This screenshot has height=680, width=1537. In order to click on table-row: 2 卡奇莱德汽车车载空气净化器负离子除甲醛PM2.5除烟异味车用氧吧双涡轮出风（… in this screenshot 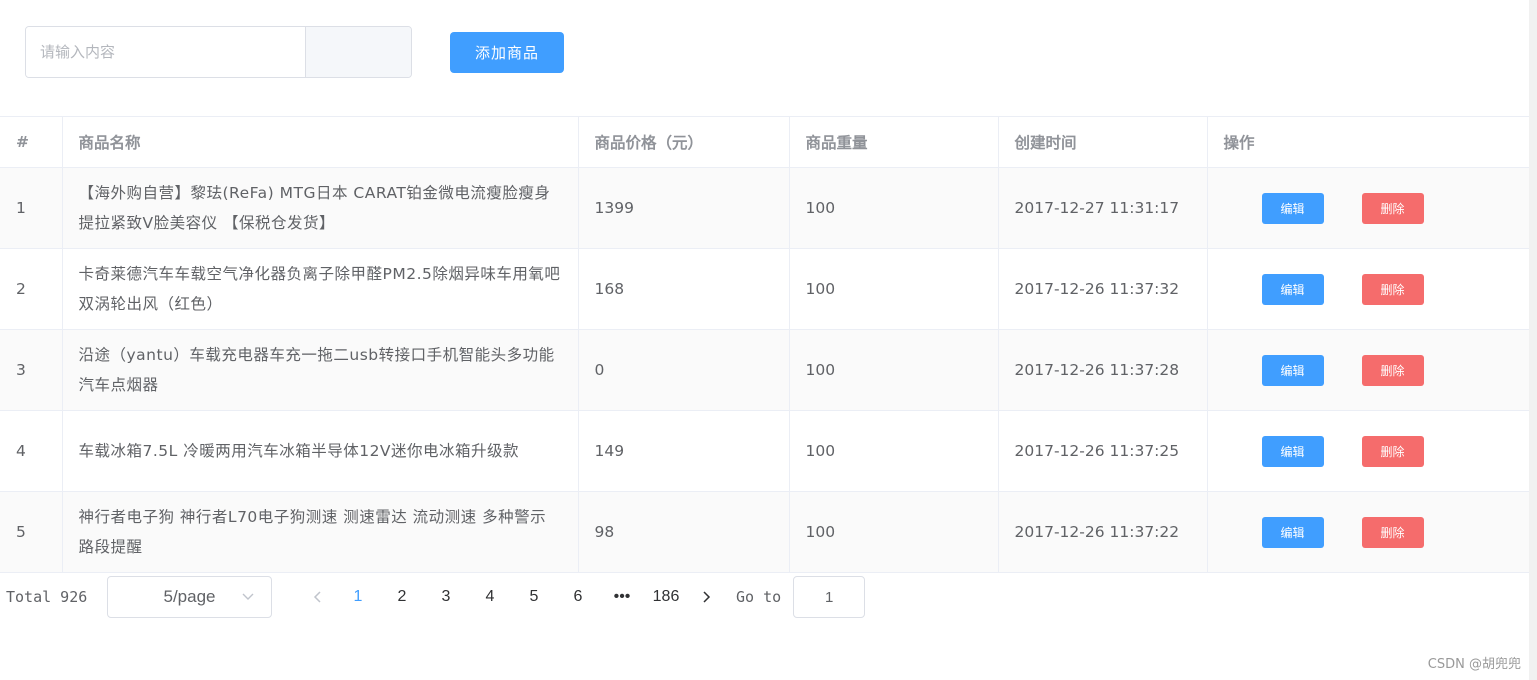, I will do `click(765, 289)`.